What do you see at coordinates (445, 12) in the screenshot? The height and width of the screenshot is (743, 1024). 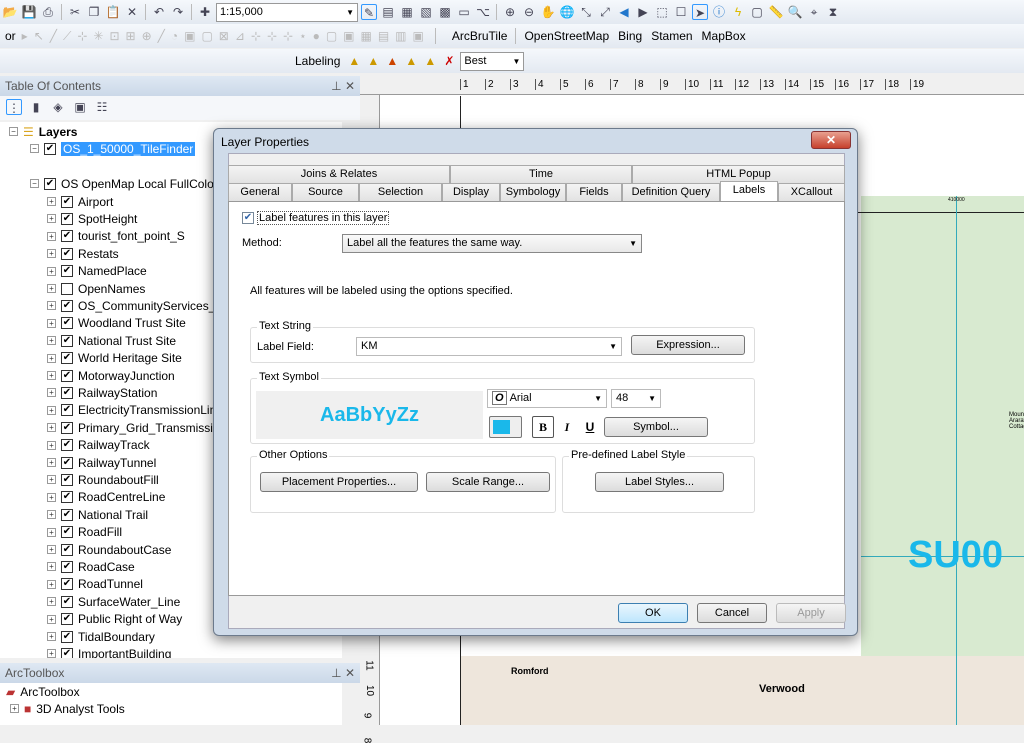 I see `toolbox-icon: ▩` at bounding box center [445, 12].